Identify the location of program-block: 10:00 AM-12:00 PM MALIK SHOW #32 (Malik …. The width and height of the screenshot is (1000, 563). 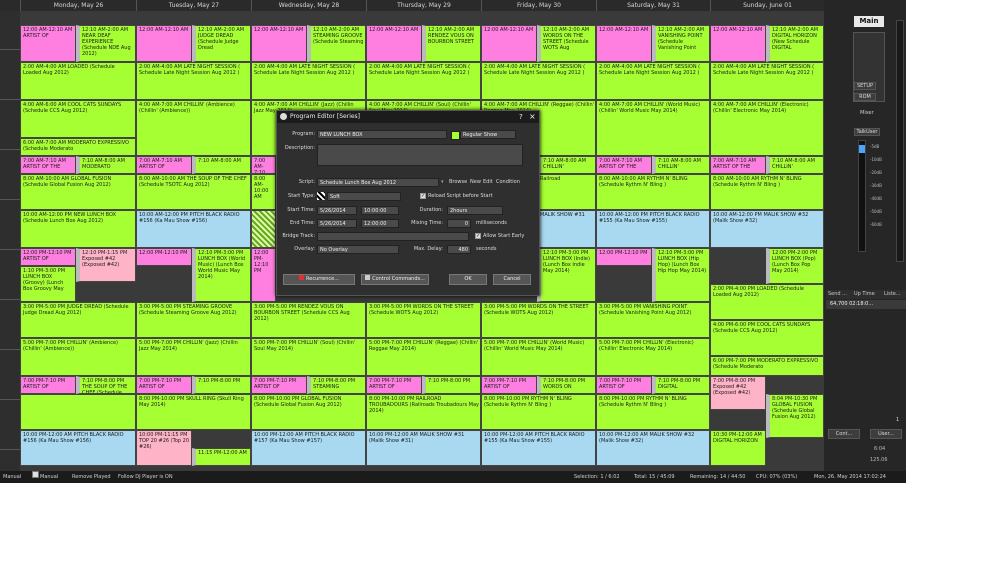
(767, 229).